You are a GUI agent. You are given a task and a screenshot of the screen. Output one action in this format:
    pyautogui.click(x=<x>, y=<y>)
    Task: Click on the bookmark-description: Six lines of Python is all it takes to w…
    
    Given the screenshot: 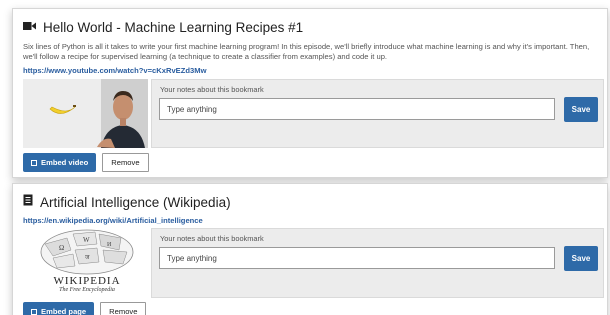 What is the action you would take?
    pyautogui.click(x=306, y=51)
    